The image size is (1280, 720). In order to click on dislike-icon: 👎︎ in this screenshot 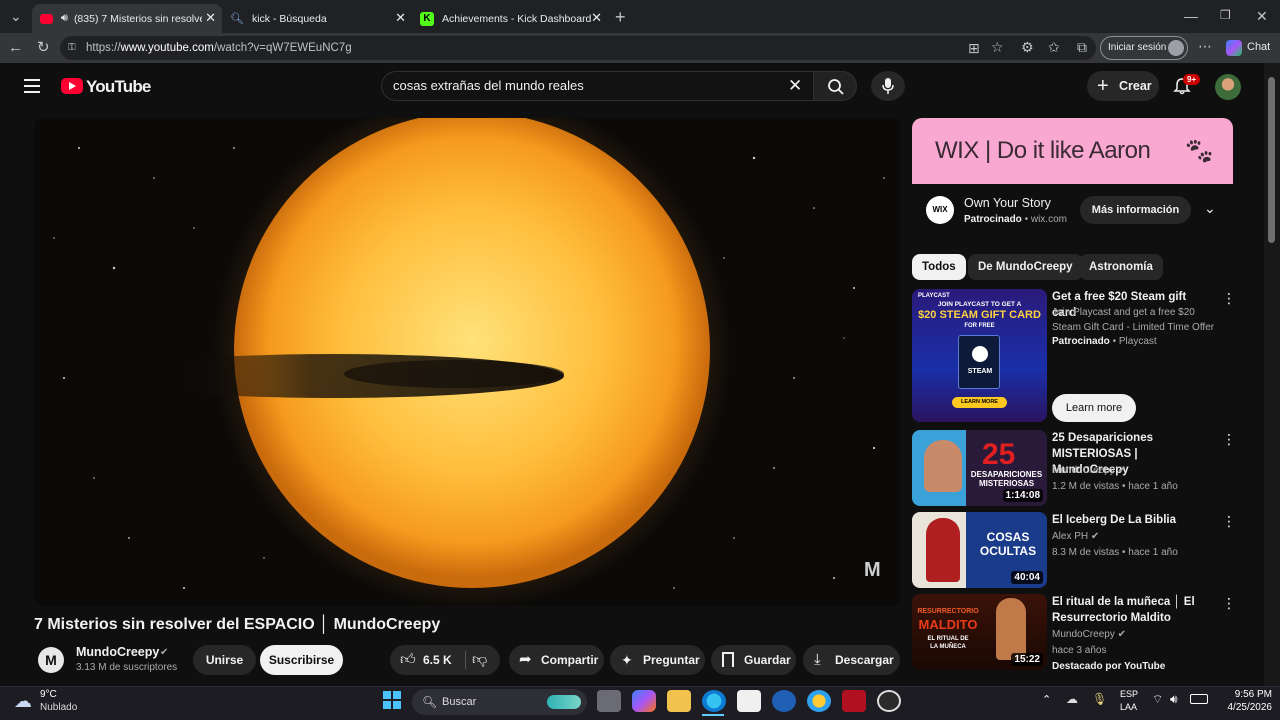, I will do `click(479, 660)`.